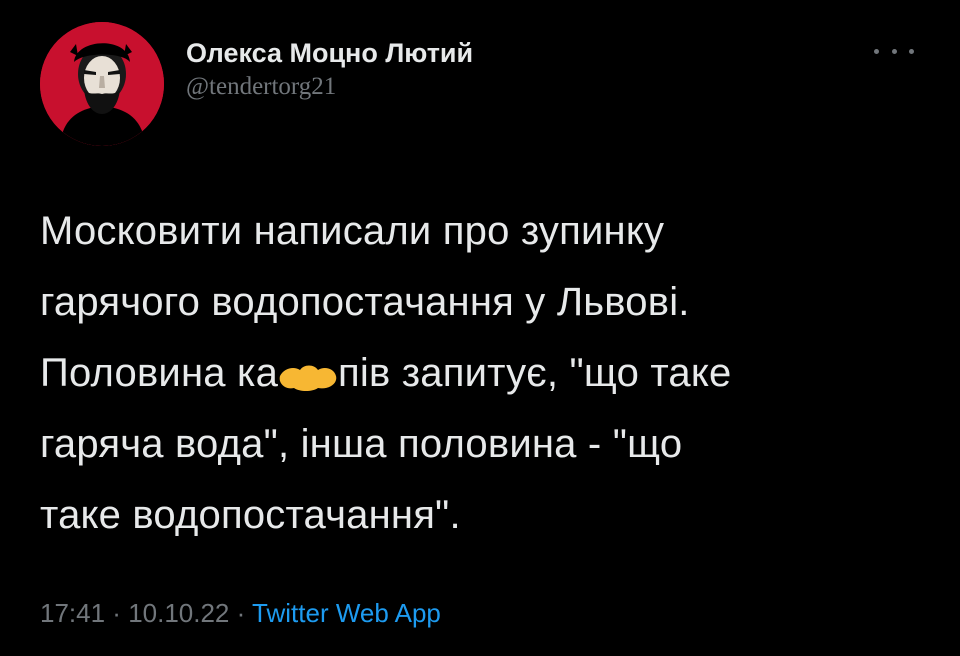 The height and width of the screenshot is (656, 960). I want to click on portrait-avatar-icon, so click(102, 84).